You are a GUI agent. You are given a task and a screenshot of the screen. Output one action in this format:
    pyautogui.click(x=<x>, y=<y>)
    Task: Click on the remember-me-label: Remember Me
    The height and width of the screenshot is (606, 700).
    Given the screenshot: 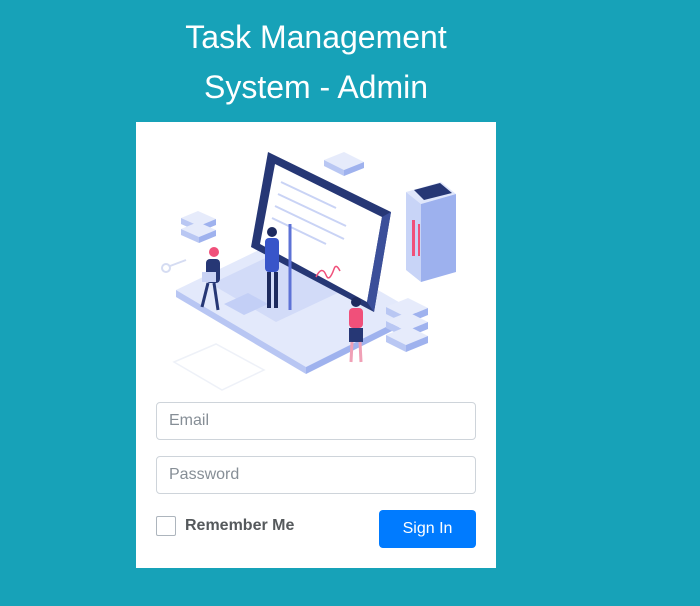 What is the action you would take?
    pyautogui.click(x=240, y=525)
    